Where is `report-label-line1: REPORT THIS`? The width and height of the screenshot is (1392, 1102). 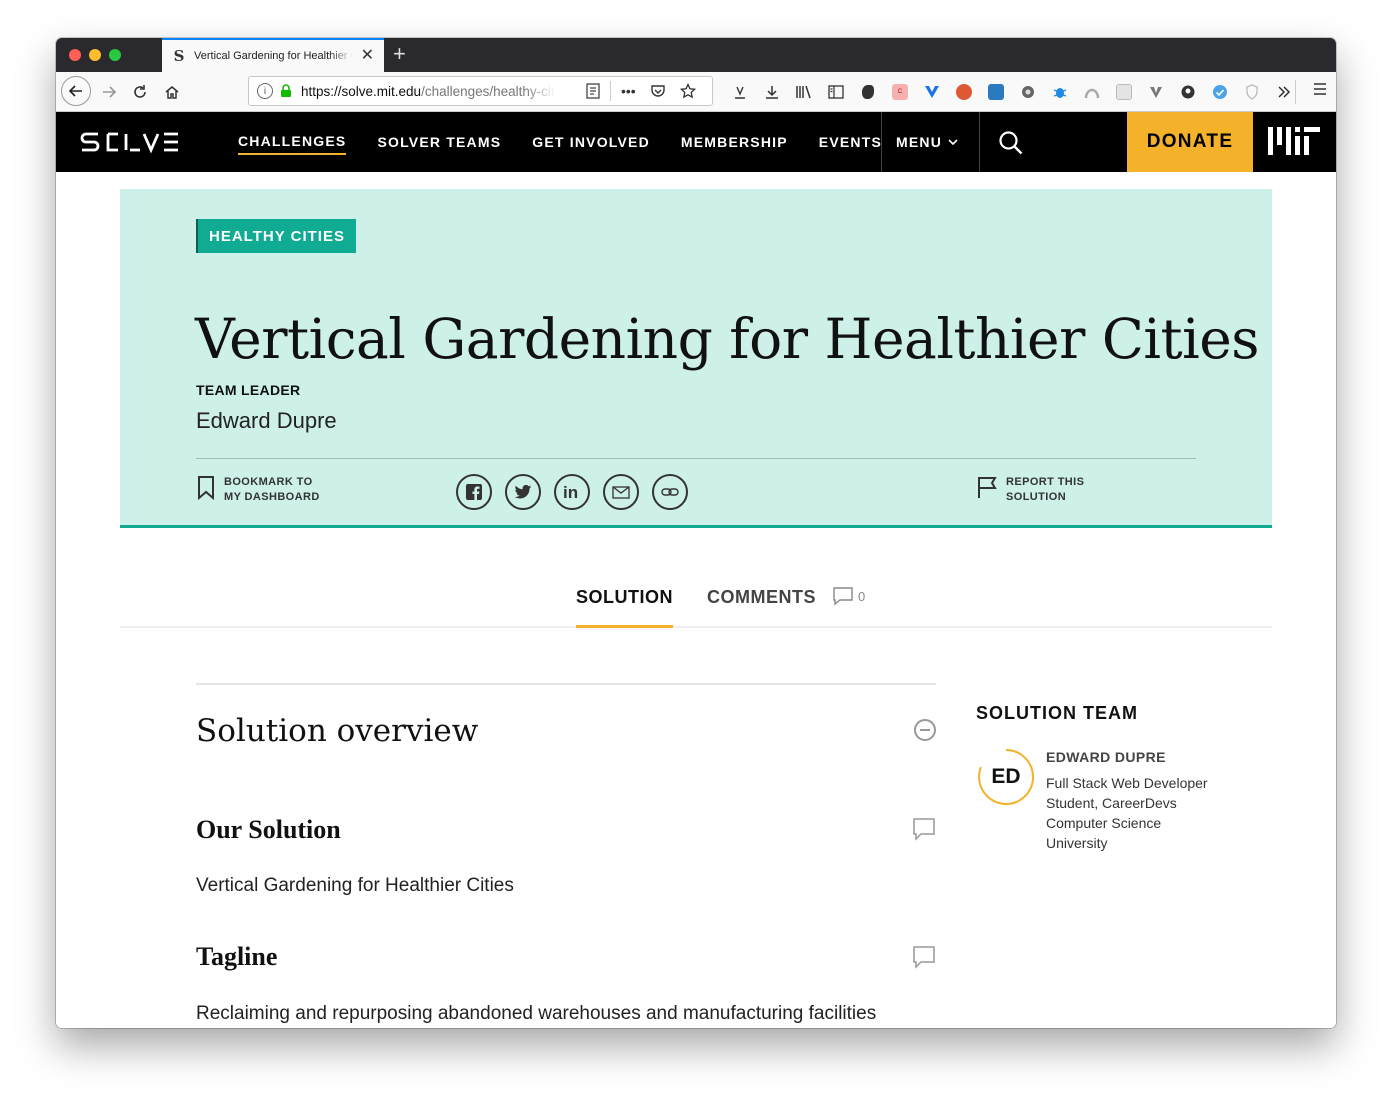
report-label-line1: REPORT THIS is located at coordinates (1045, 482).